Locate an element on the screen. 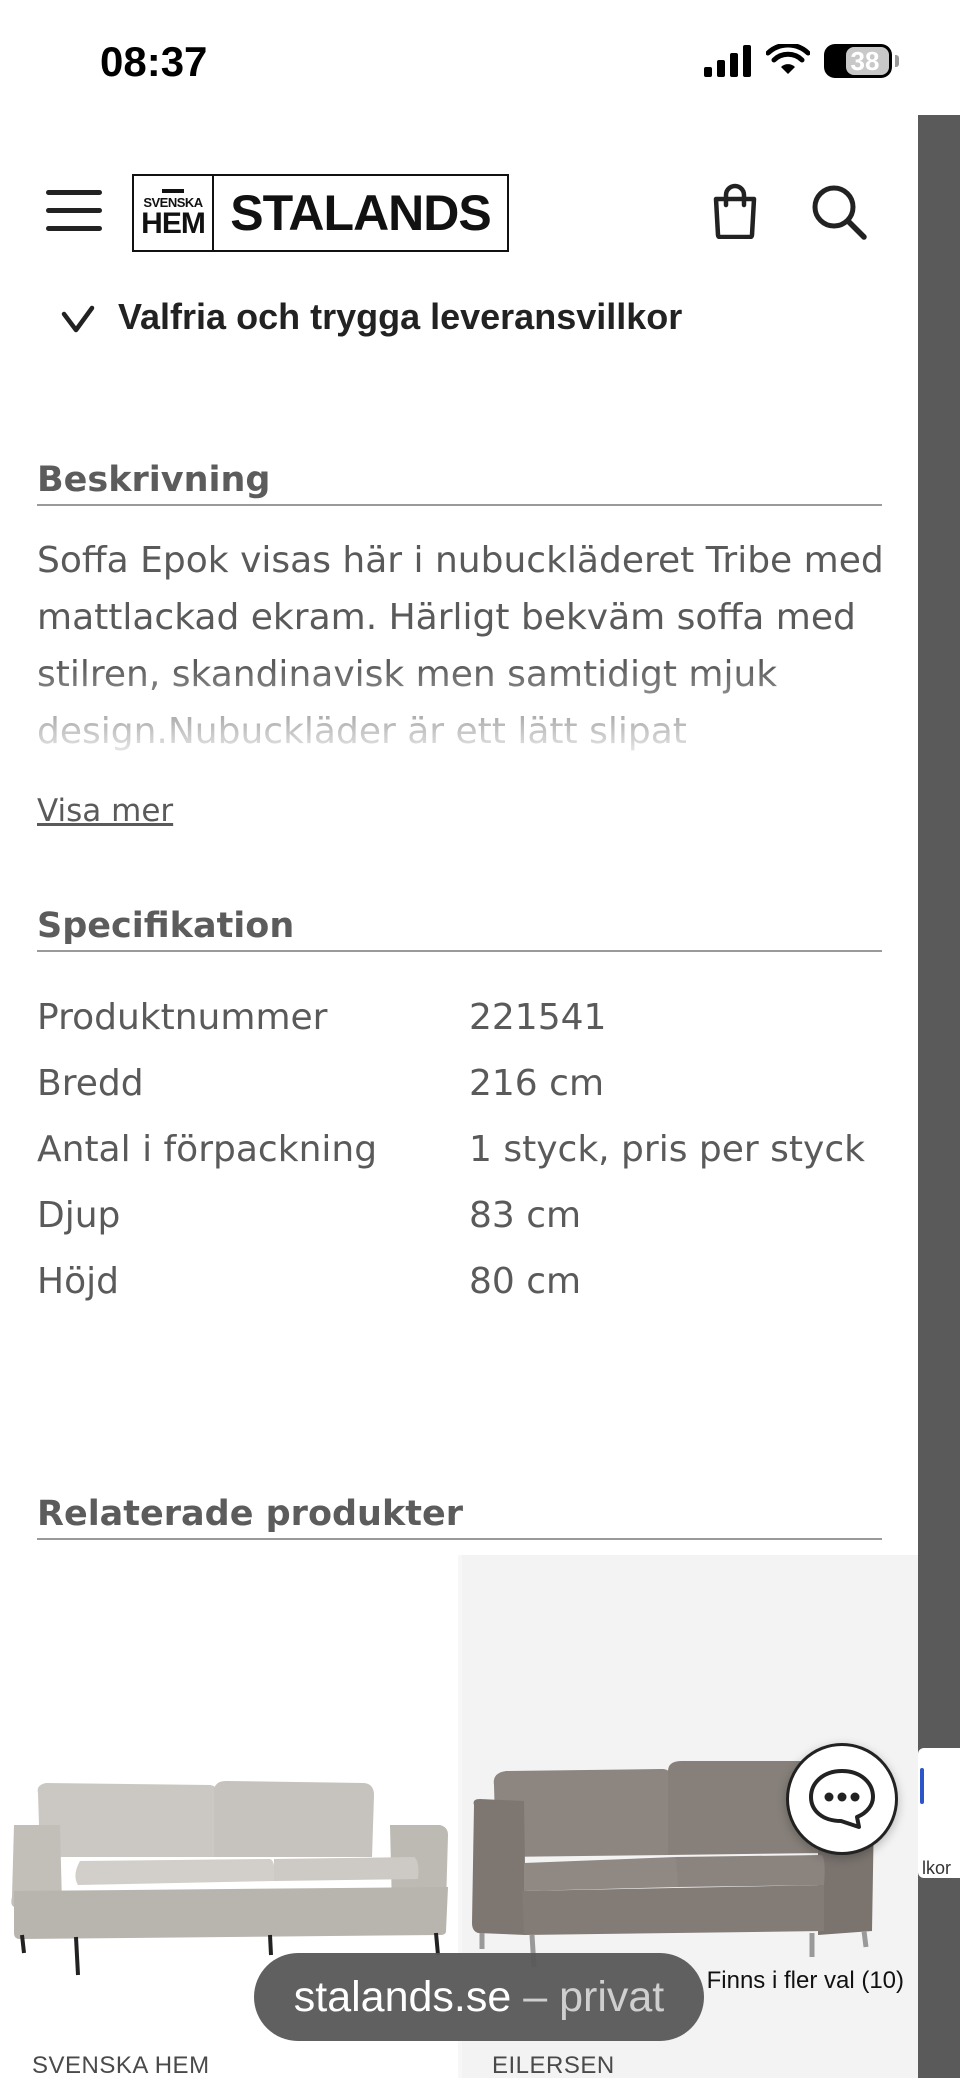  site-header: SVENSKA HEM STALANDS is located at coordinates (459, 212).